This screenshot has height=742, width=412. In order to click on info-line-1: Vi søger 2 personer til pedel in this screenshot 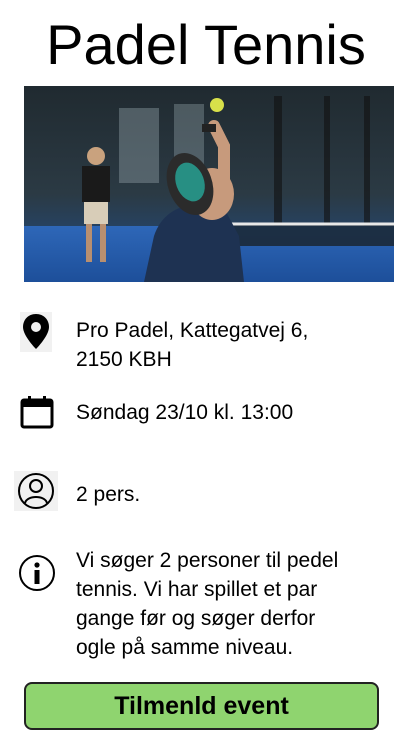, I will do `click(207, 560)`.